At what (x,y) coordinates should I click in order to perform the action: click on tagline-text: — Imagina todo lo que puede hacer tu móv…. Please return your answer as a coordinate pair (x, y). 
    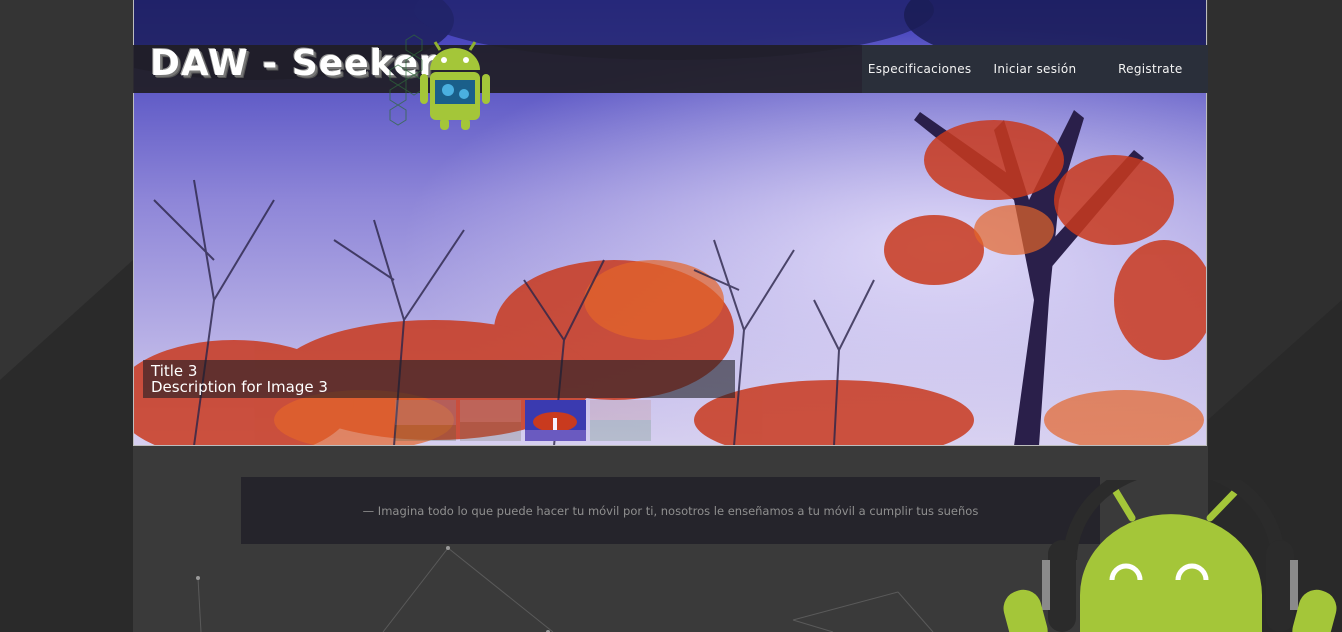
    Looking at the image, I should click on (670, 510).